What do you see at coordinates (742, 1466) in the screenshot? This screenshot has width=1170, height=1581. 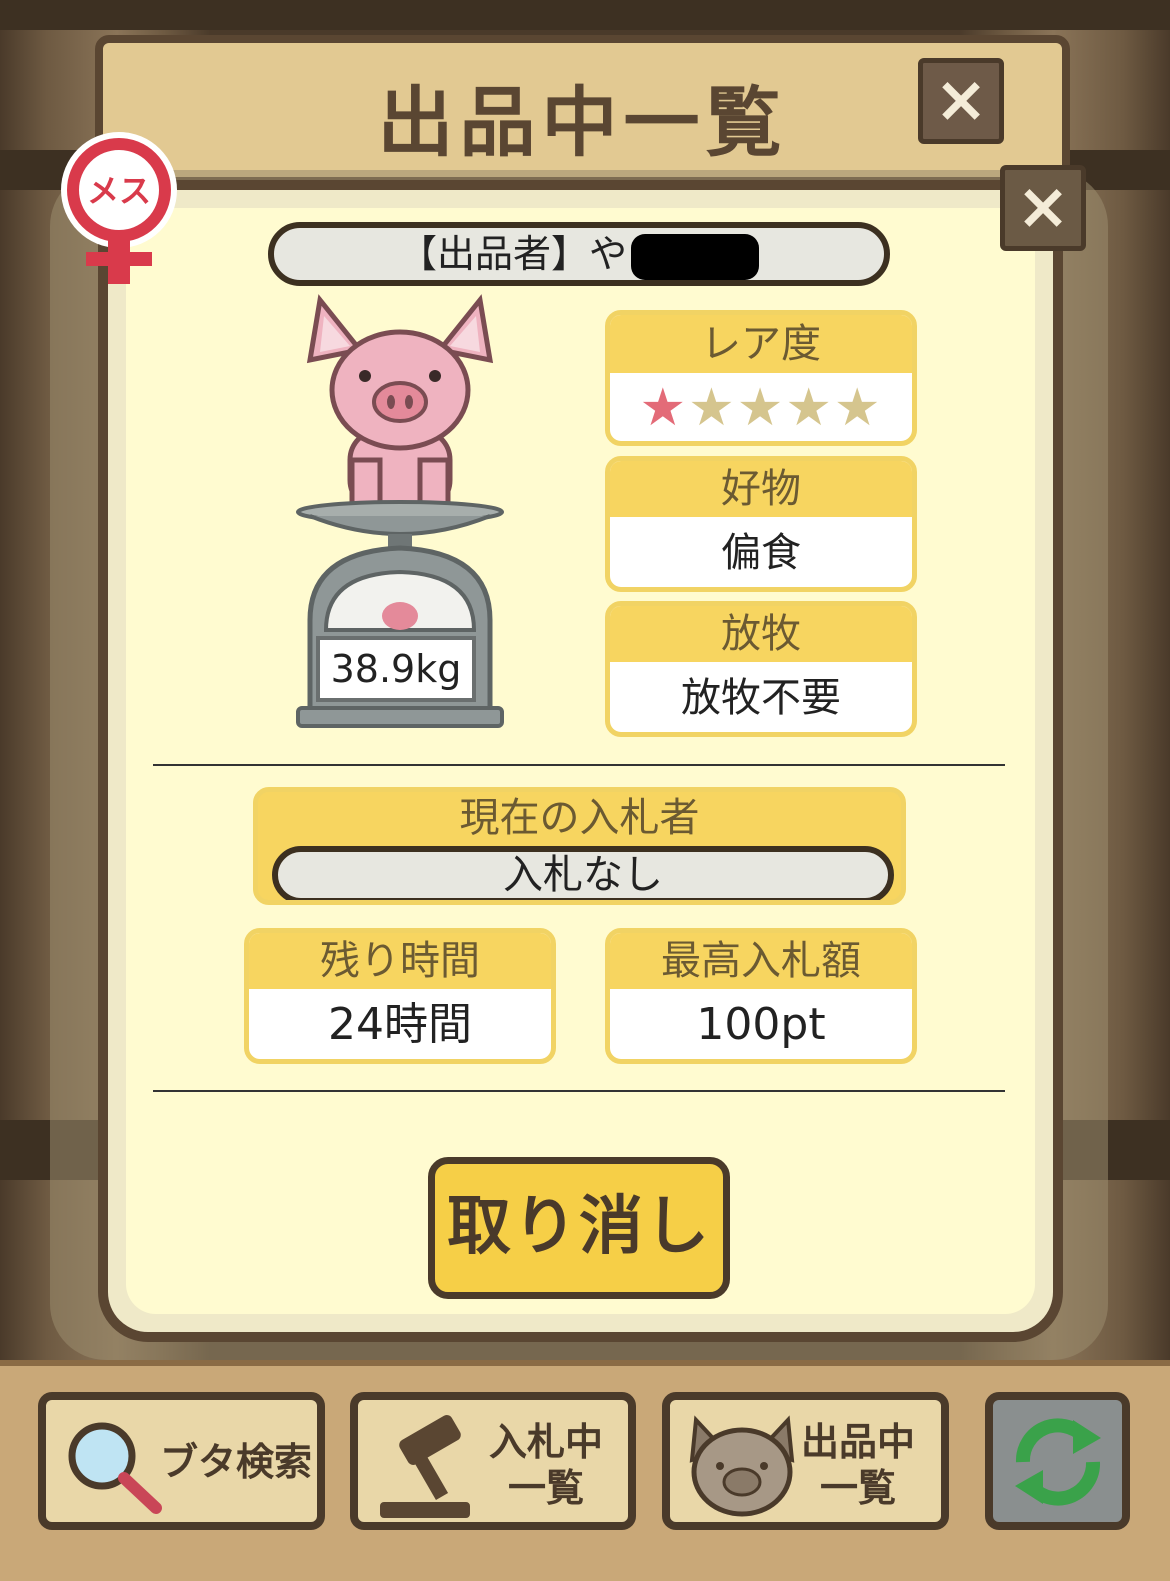 I see `pig-face-icon` at bounding box center [742, 1466].